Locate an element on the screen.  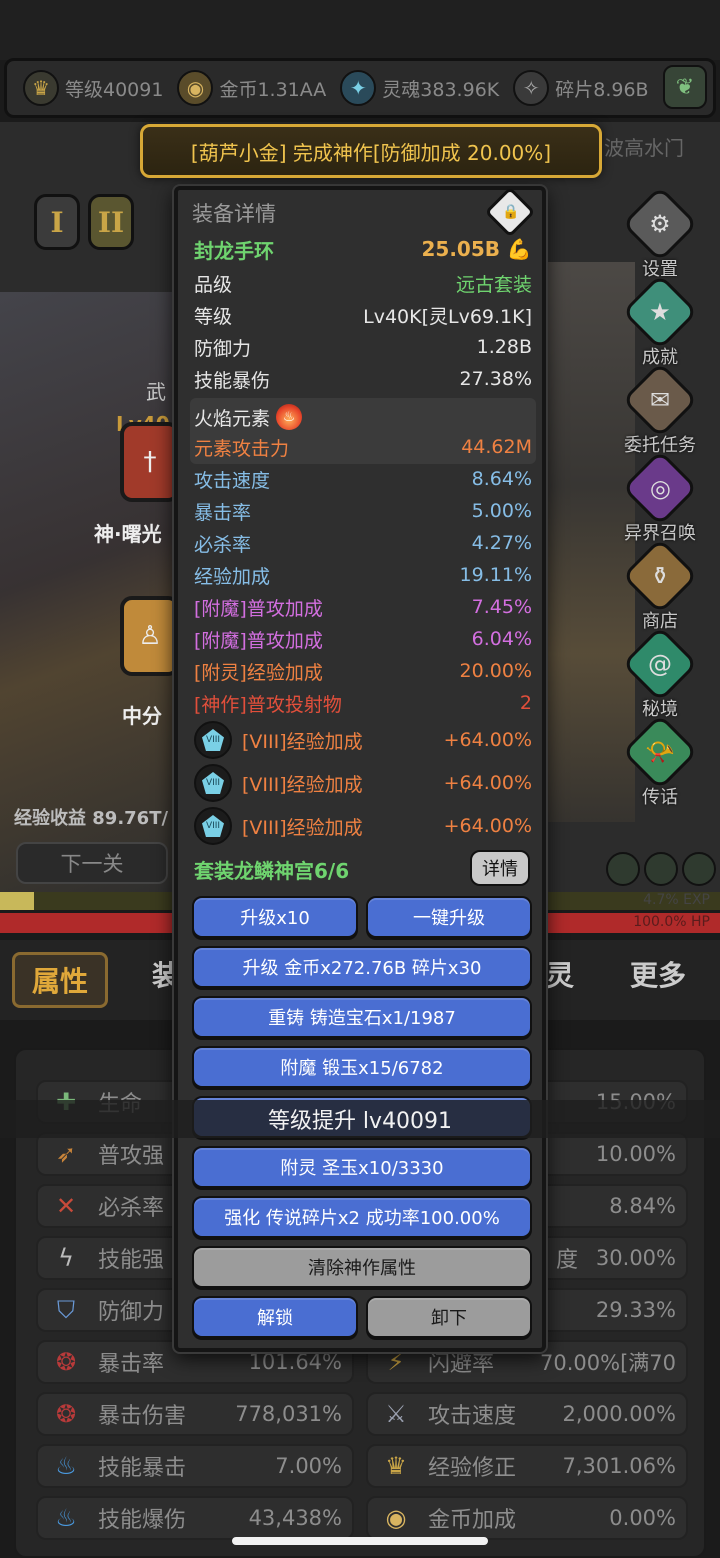
exp-income-text: 经验收益 89.76T/ is located at coordinates (91, 818).